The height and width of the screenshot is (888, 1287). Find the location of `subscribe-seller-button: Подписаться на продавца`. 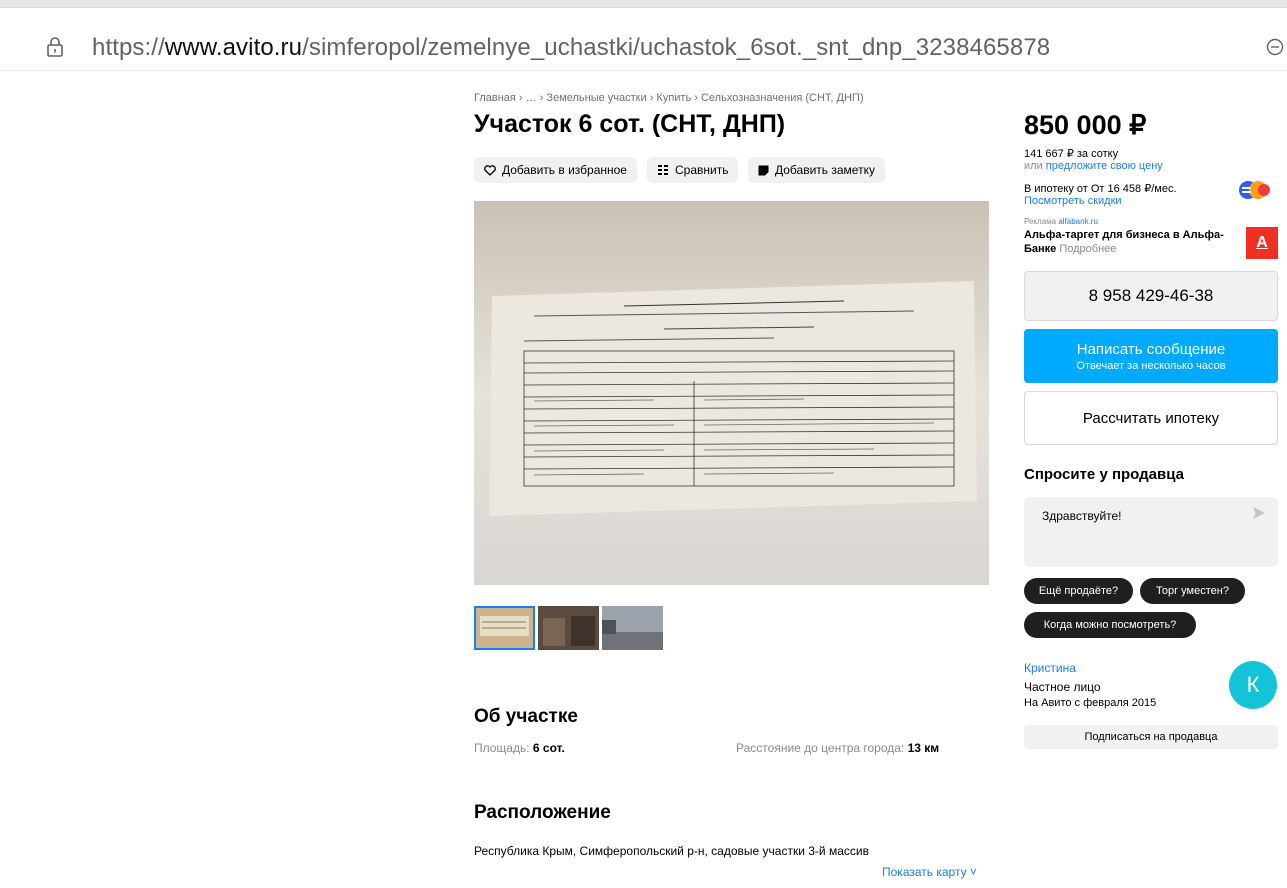

subscribe-seller-button: Подписаться на продавца is located at coordinates (1151, 737).